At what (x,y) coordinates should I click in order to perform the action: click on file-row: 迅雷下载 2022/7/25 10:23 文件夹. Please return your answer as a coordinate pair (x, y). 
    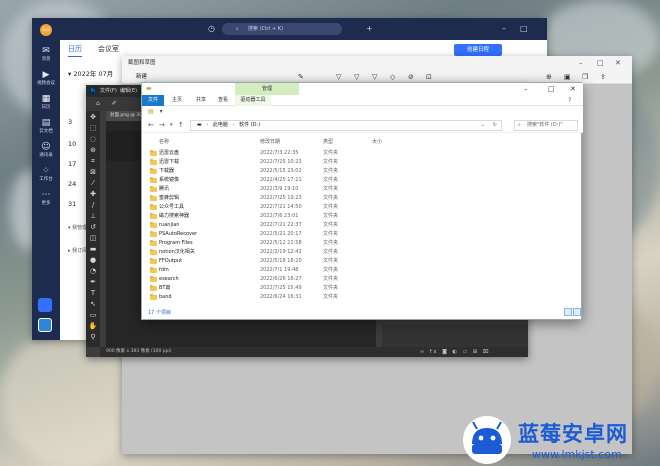
    Looking at the image, I should click on (362, 162).